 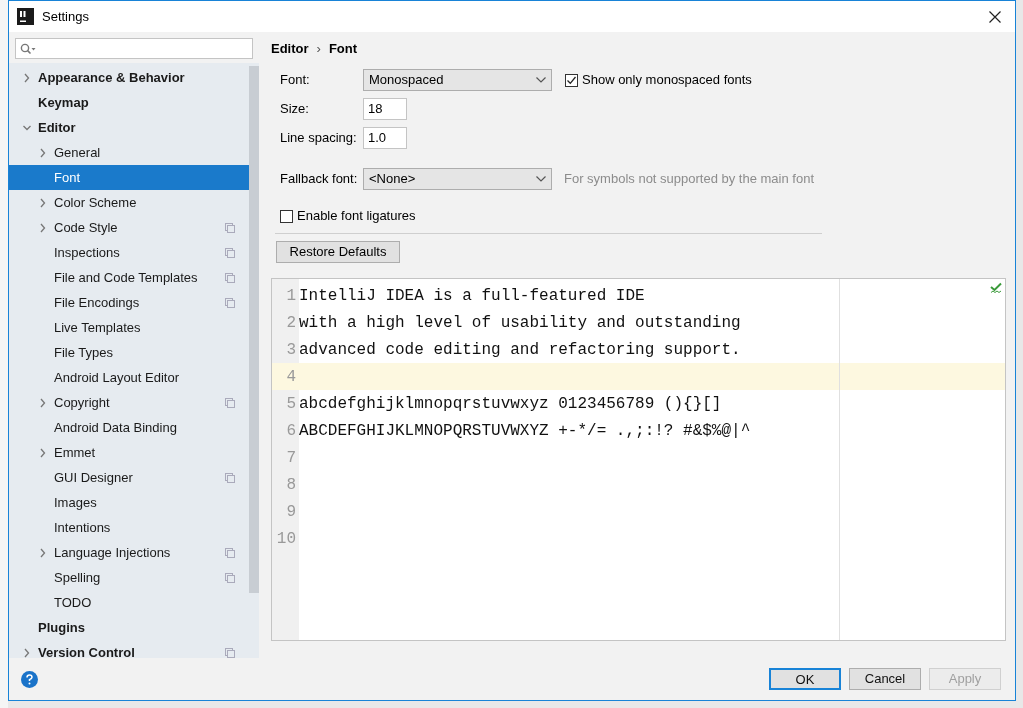 What do you see at coordinates (457, 80) in the screenshot?
I see `font-dropdown: Monospaced` at bounding box center [457, 80].